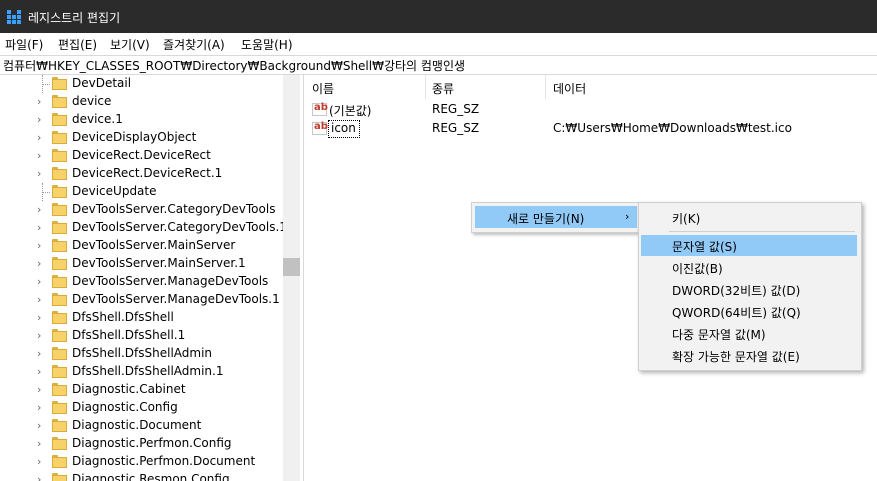 This screenshot has width=877, height=481. I want to click on tree-item-label: DfsShell.DfsShellAdmin, so click(142, 353).